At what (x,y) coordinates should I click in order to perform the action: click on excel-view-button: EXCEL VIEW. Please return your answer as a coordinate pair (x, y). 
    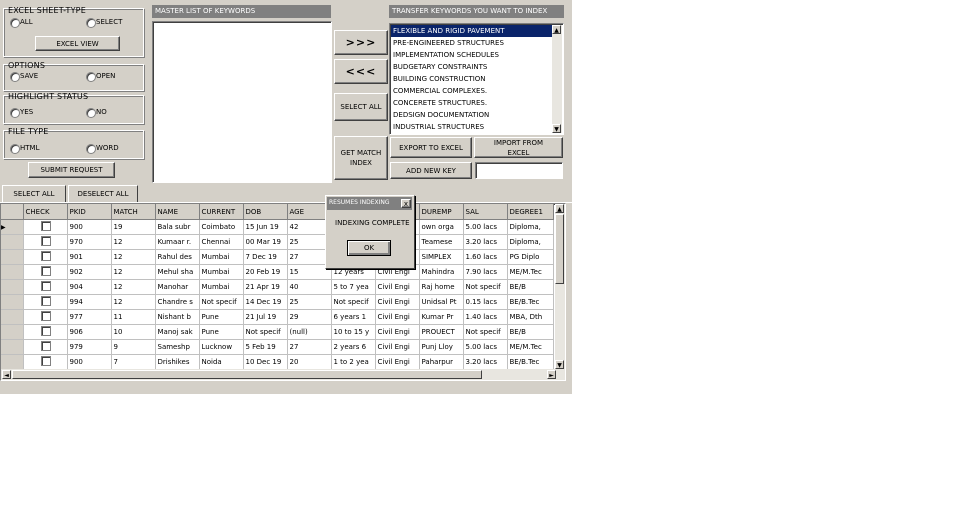
    Looking at the image, I should click on (77, 43).